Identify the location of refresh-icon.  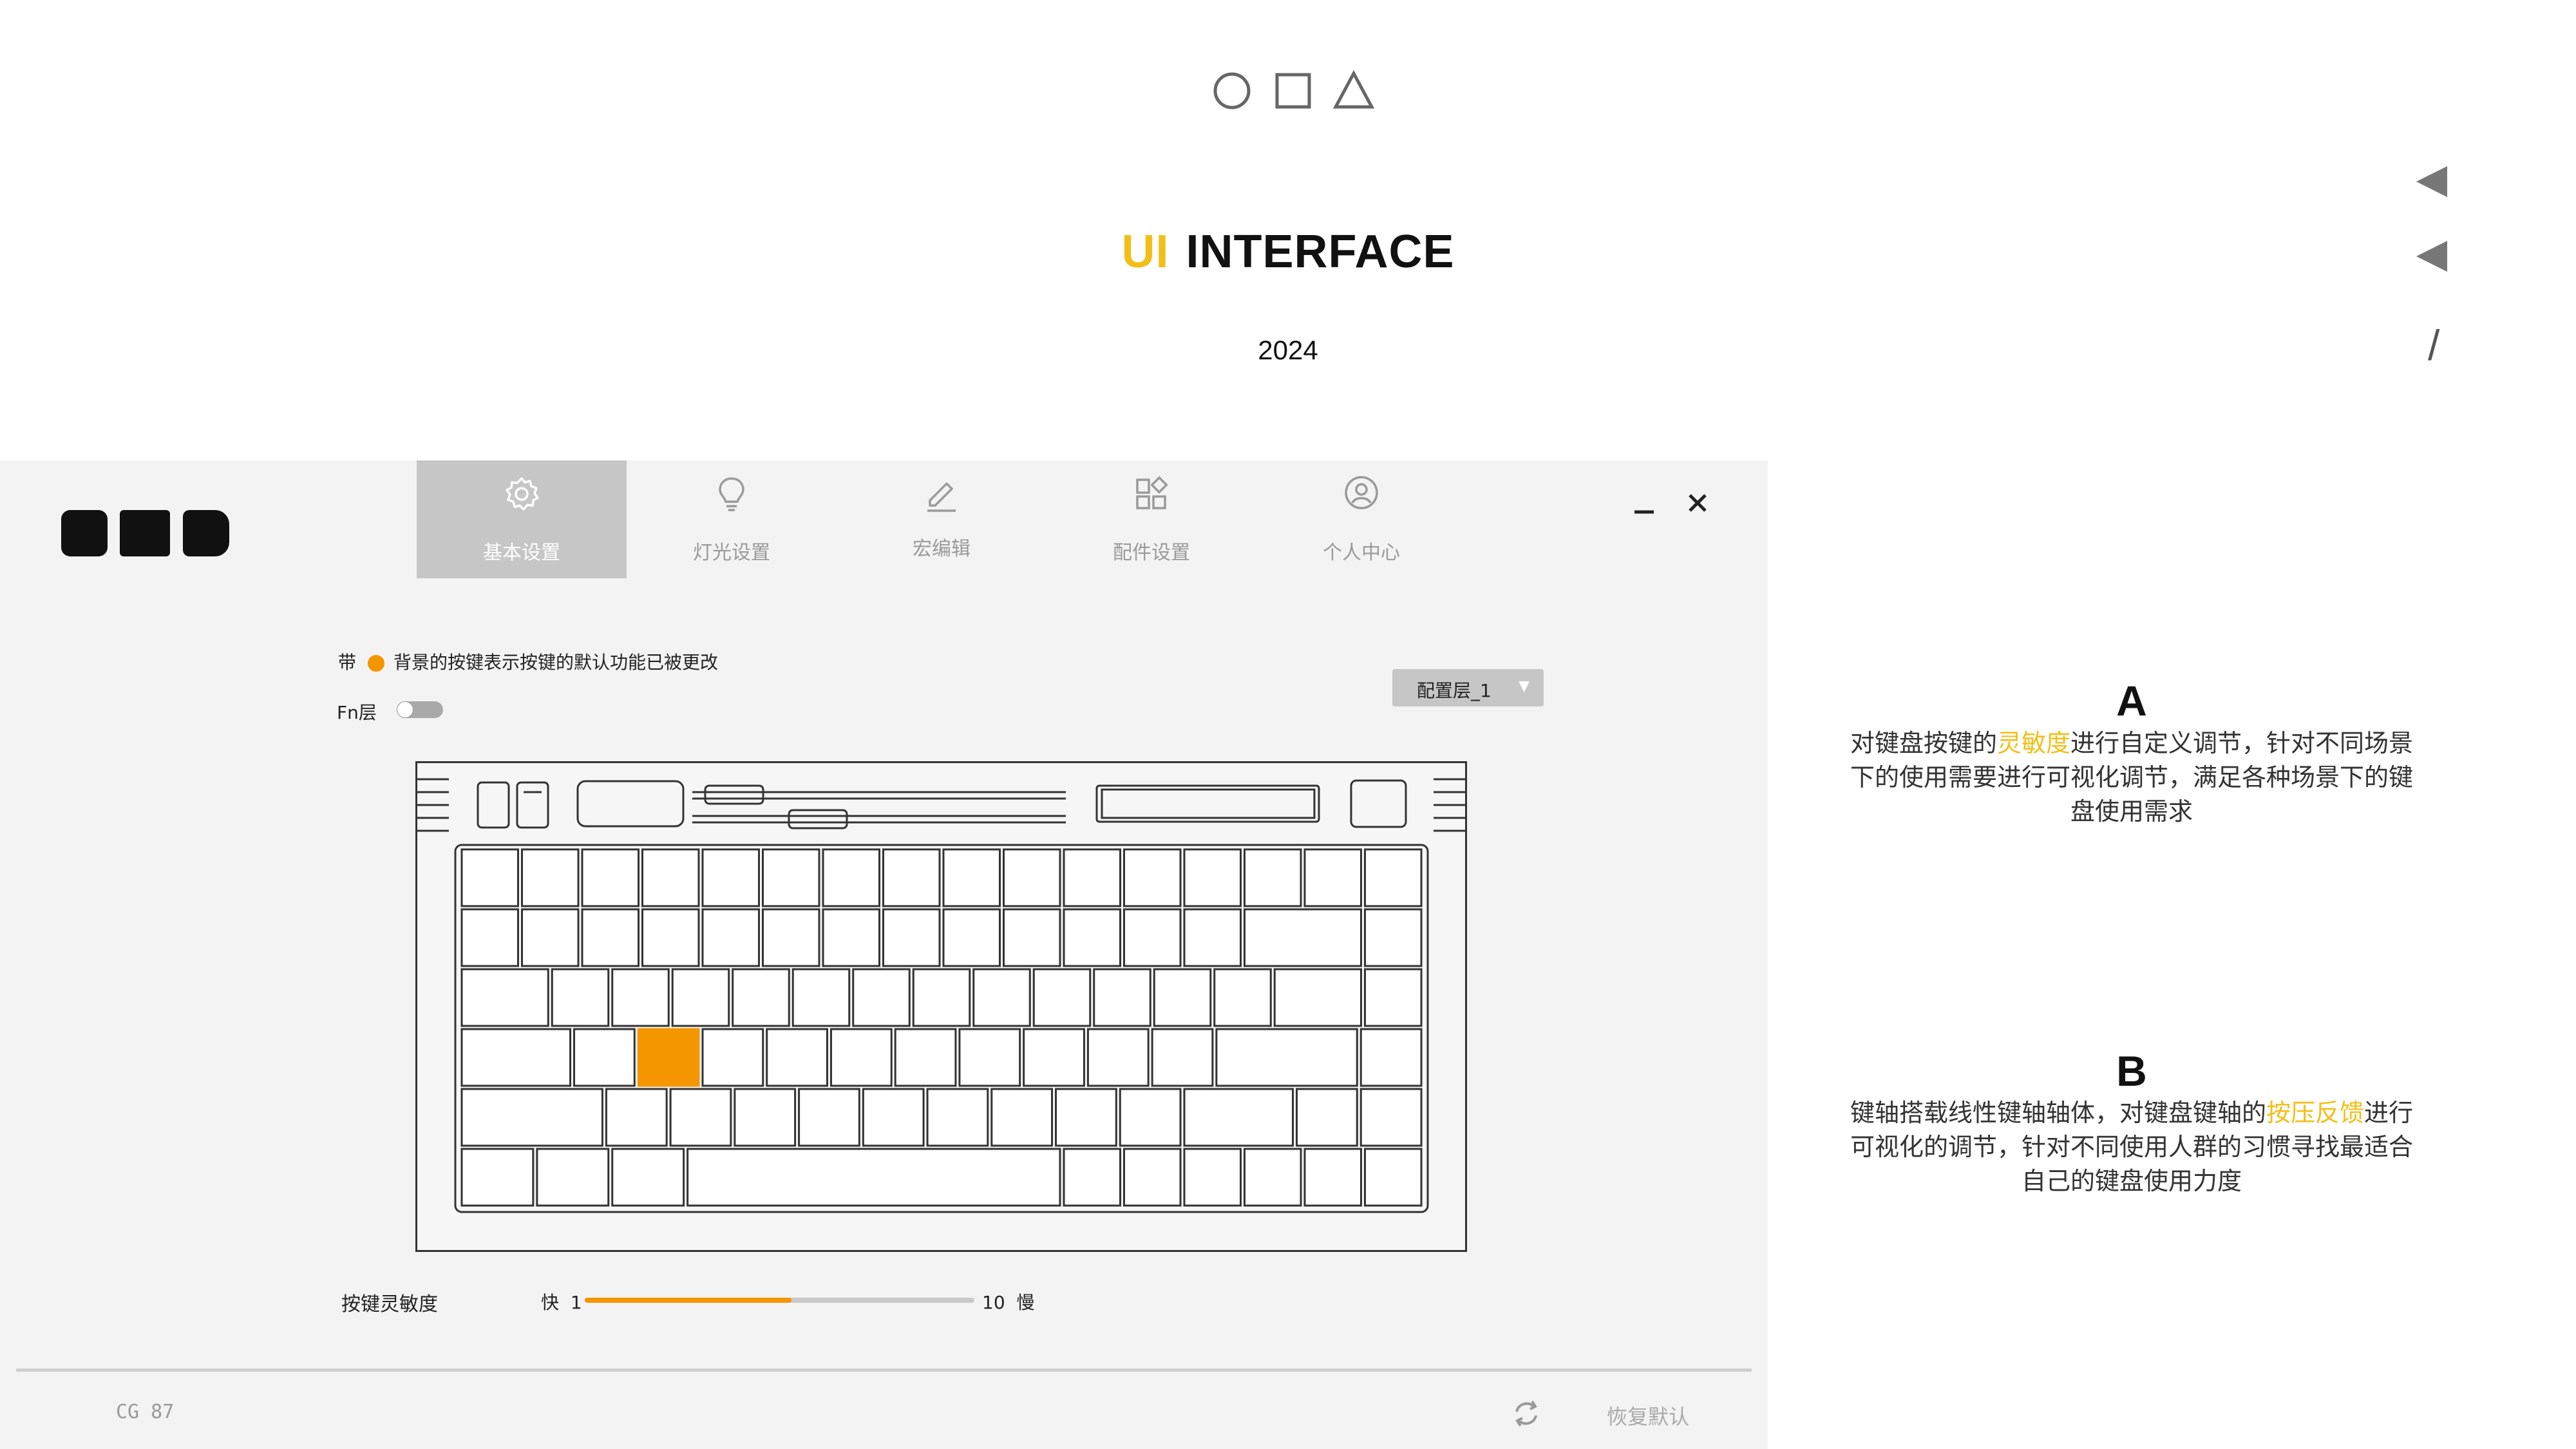
(1526, 1413).